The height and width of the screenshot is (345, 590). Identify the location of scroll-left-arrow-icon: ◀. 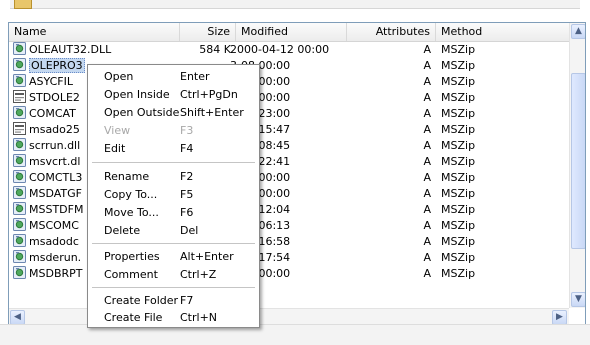
(17, 317).